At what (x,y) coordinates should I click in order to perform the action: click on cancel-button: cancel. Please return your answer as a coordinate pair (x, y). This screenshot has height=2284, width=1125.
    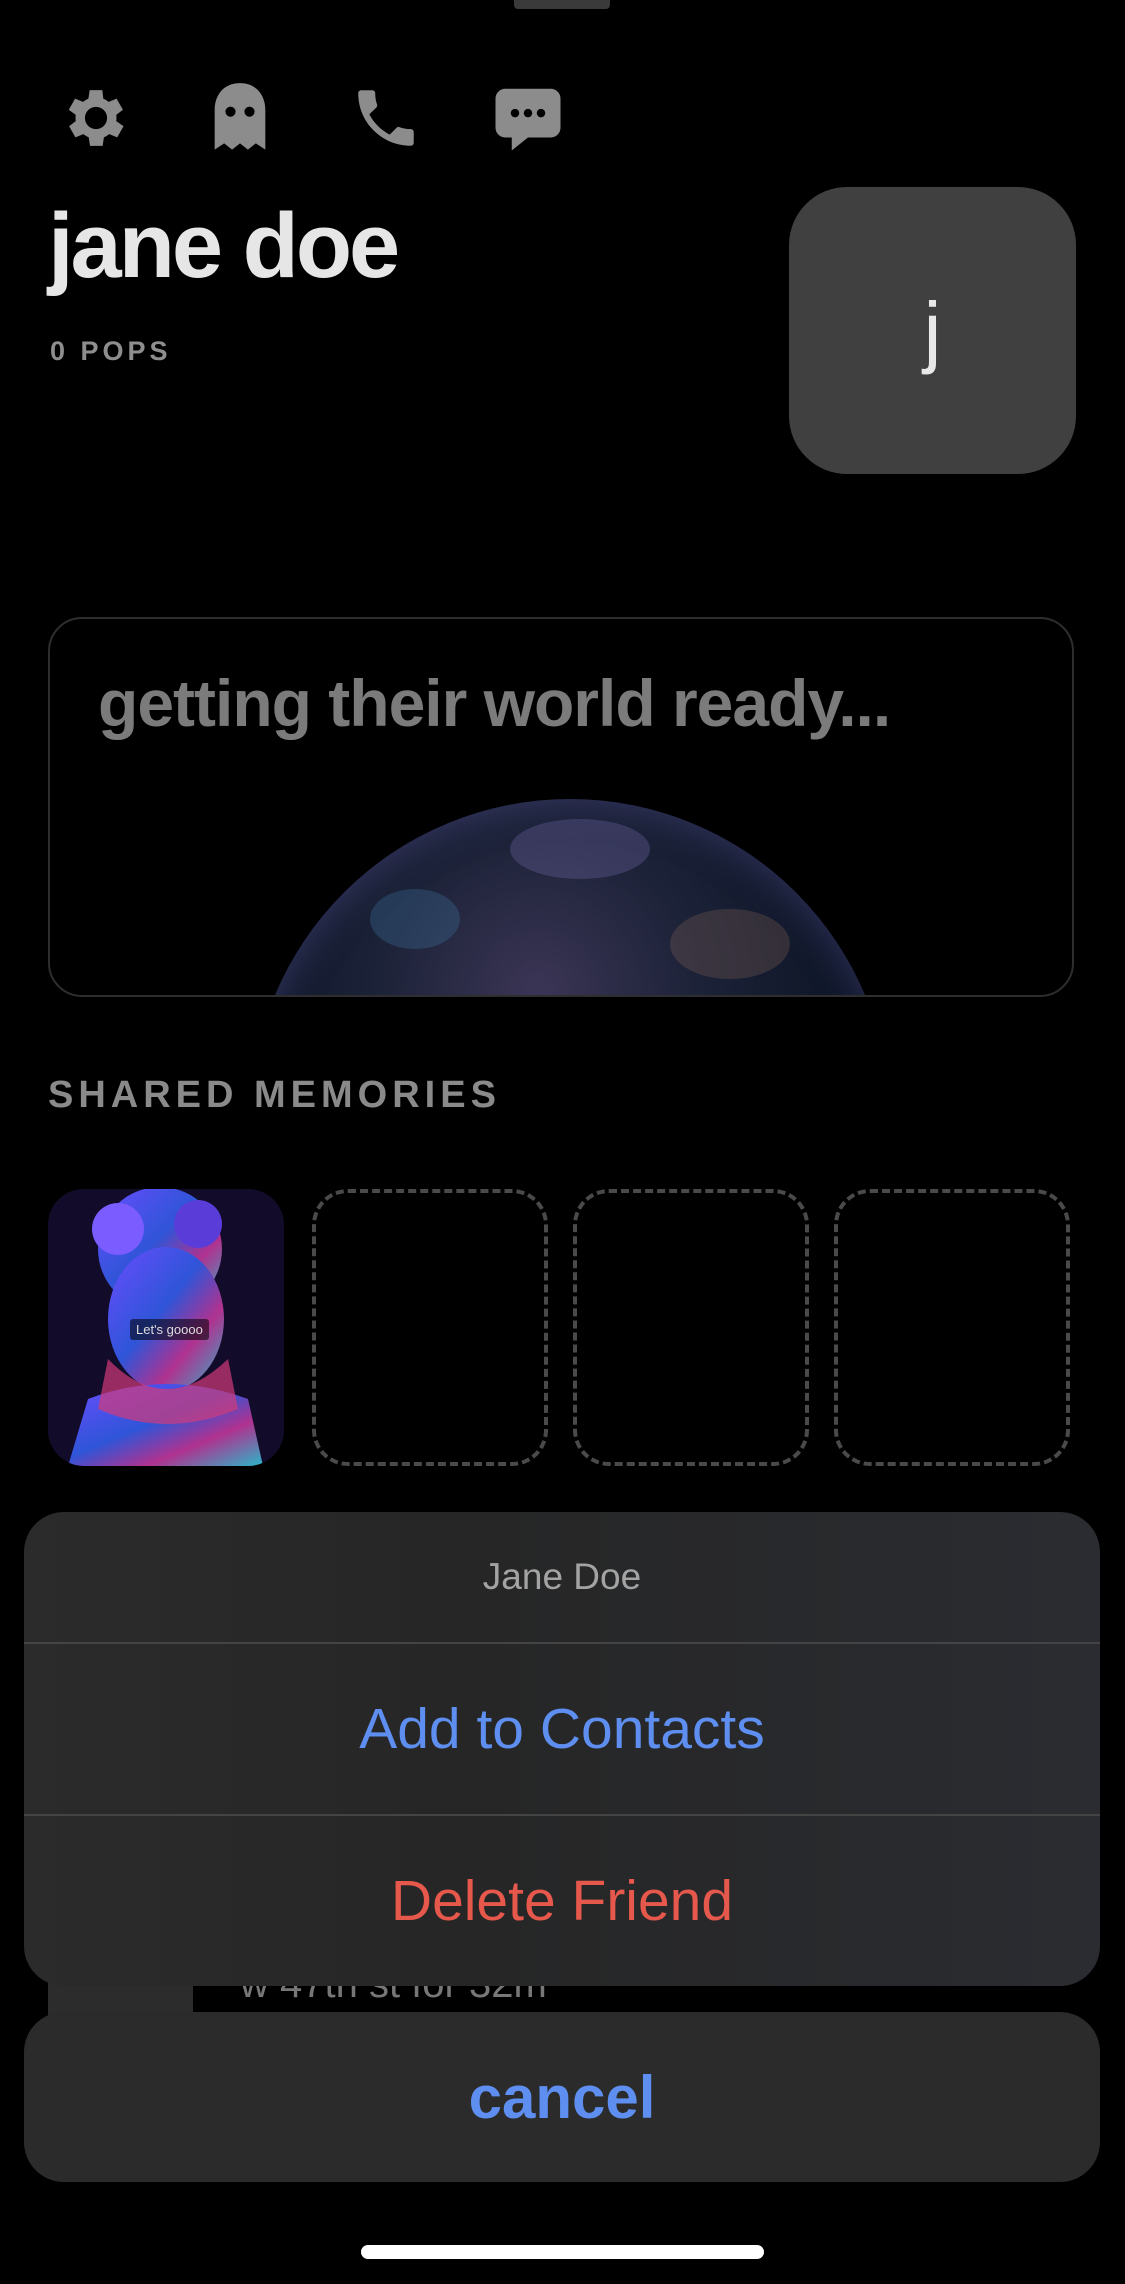
    Looking at the image, I should click on (562, 2097).